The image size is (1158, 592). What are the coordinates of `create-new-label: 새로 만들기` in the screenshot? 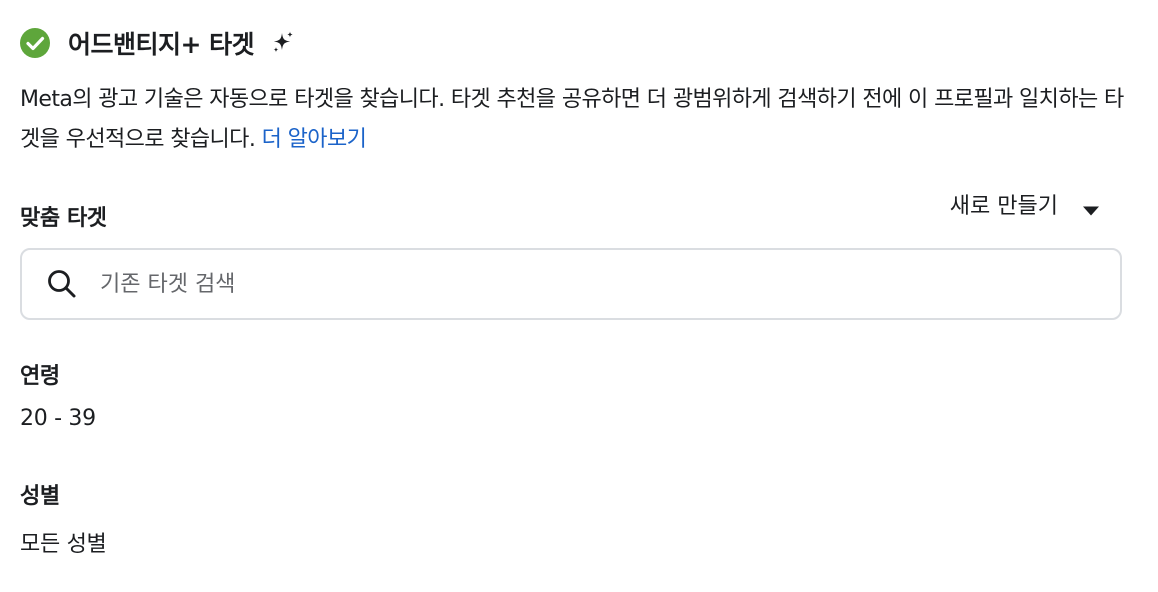 It's located at (1003, 206).